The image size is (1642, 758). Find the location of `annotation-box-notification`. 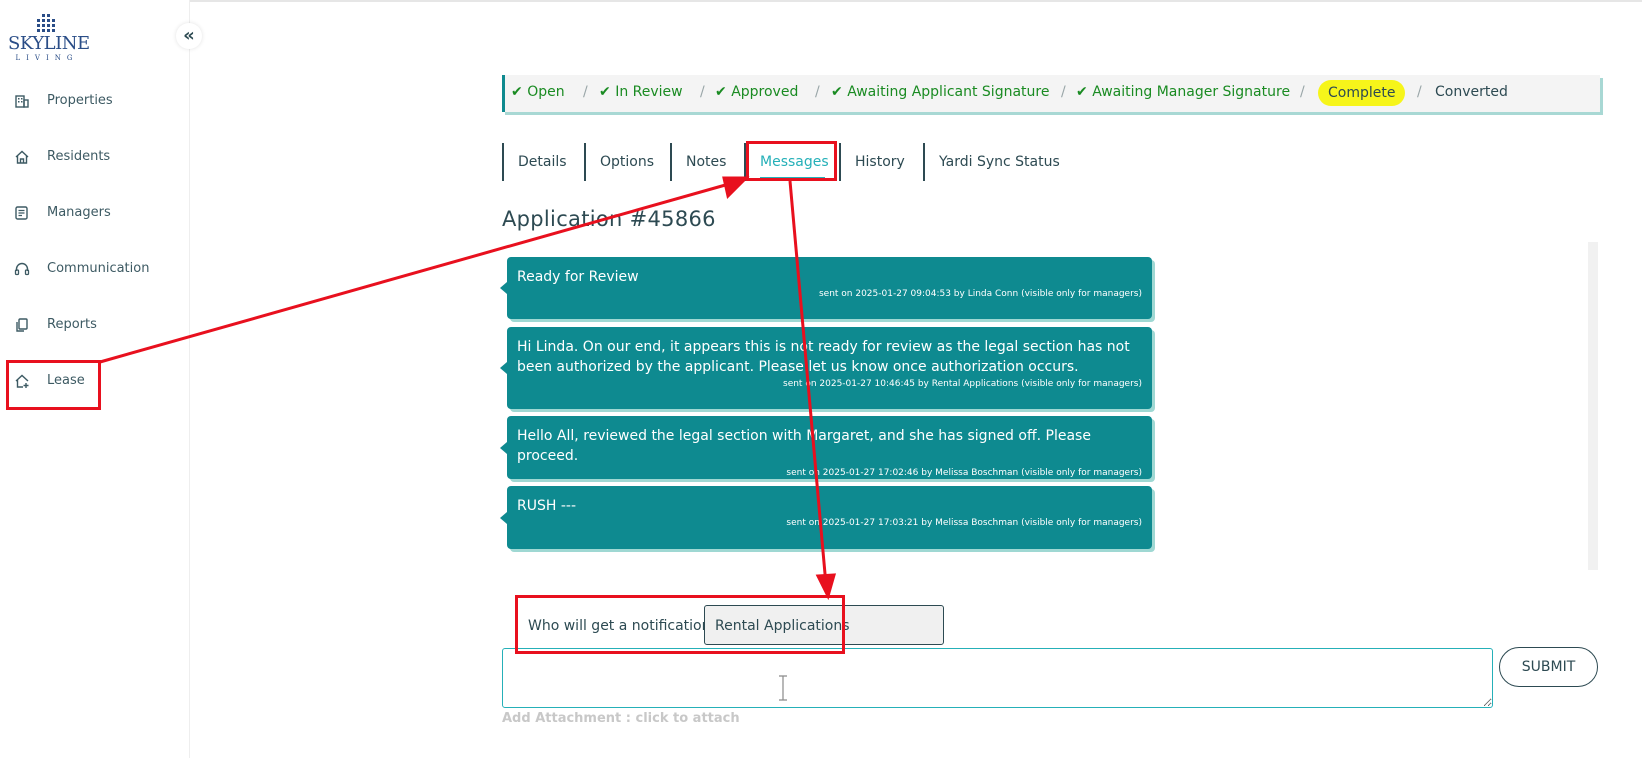

annotation-box-notification is located at coordinates (680, 624).